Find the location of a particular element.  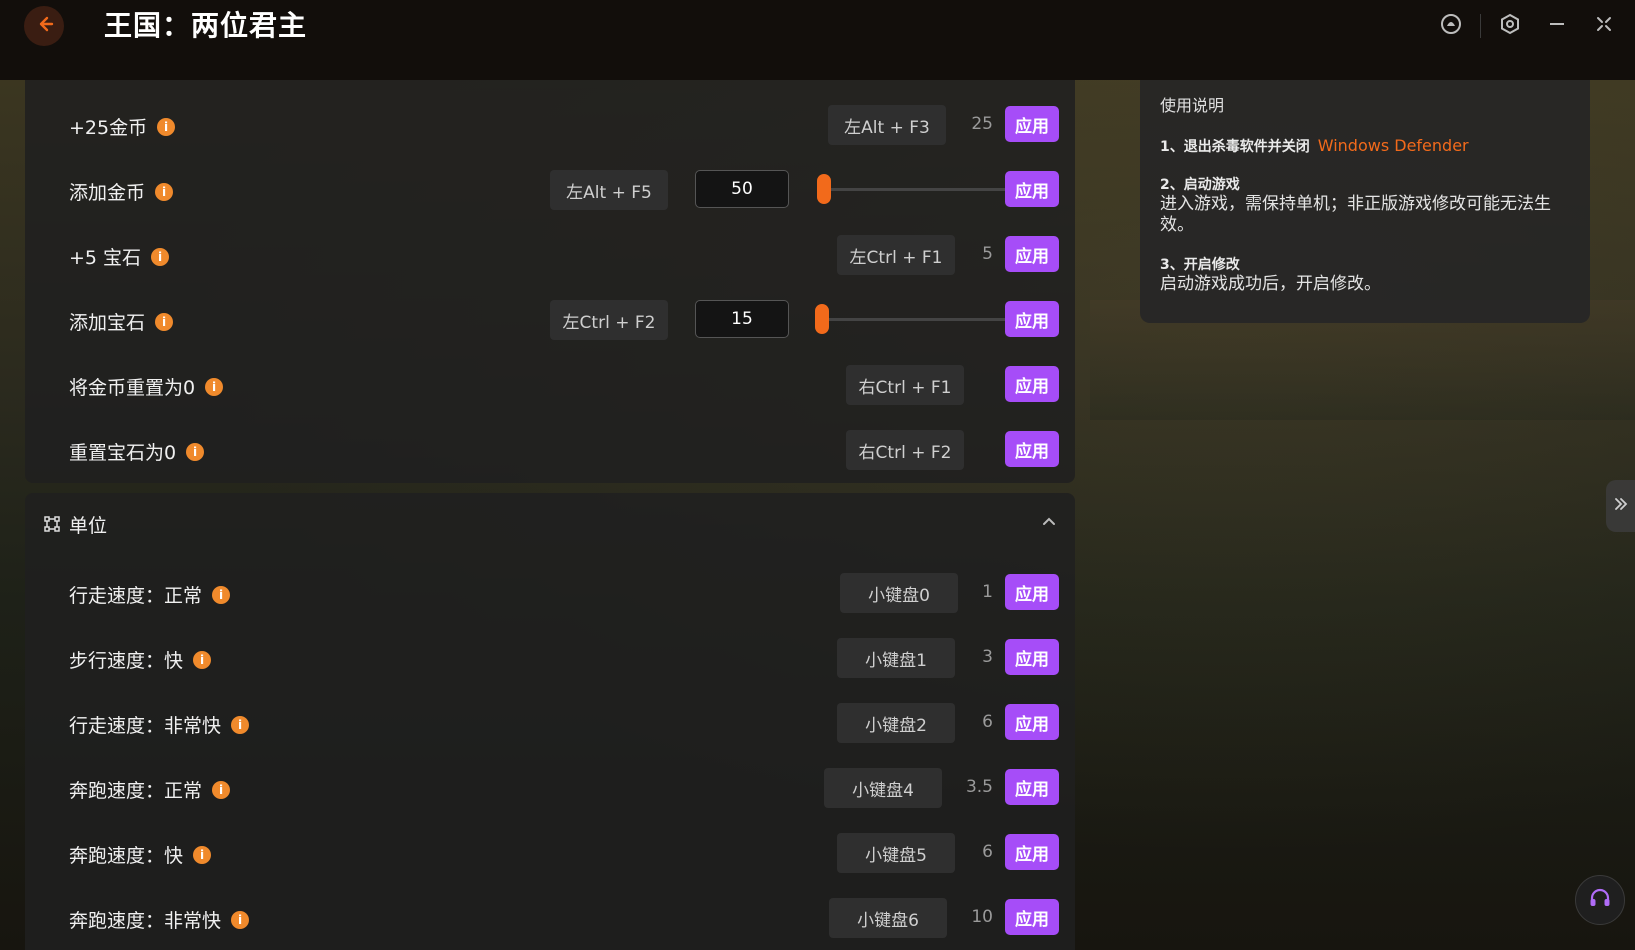

support-button is located at coordinates (1600, 900).